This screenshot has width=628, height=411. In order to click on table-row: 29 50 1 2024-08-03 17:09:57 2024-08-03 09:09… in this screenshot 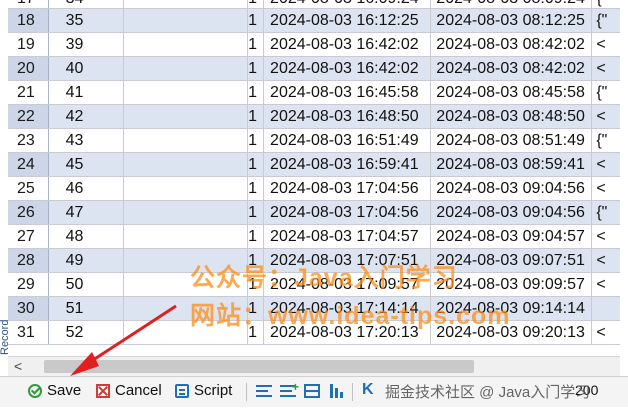, I will do `click(314, 284)`.